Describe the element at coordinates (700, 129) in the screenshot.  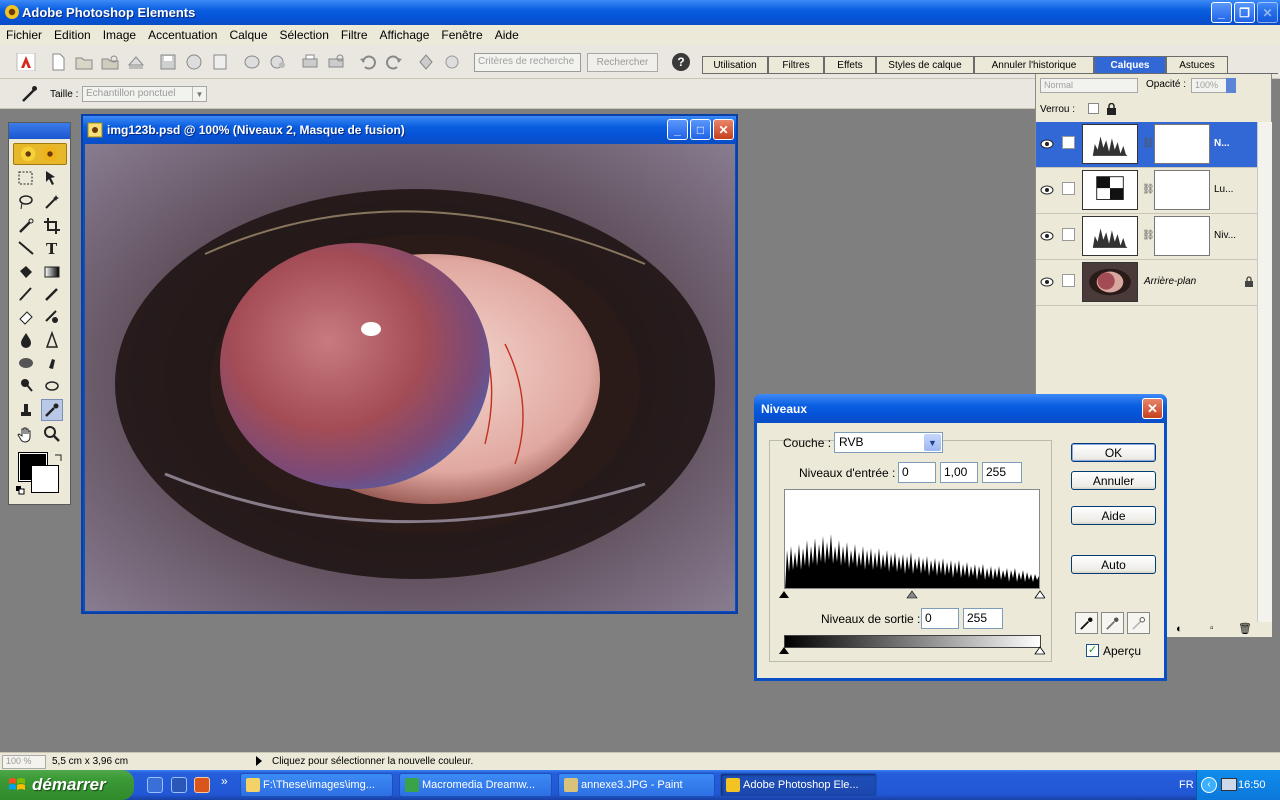
I see `doc-maximize-button: □` at that location.